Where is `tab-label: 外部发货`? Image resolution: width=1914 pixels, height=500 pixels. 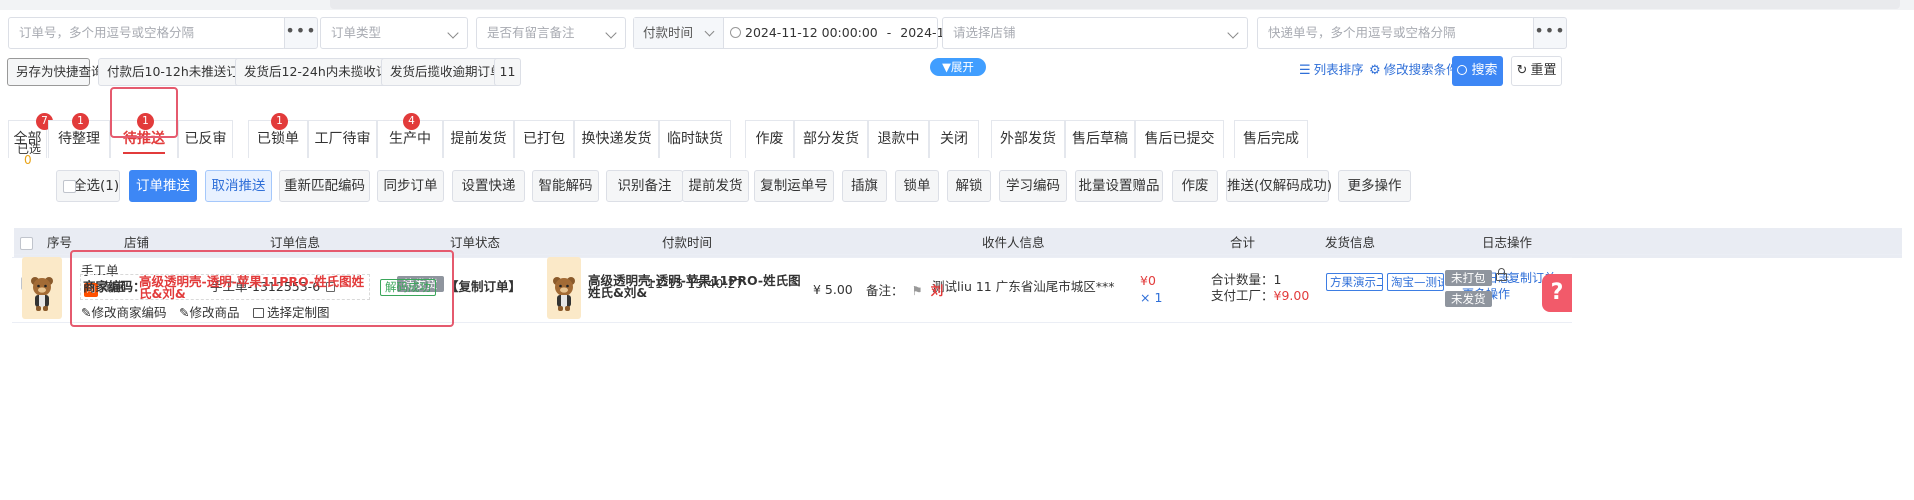
tab-label: 外部发货 is located at coordinates (1028, 139).